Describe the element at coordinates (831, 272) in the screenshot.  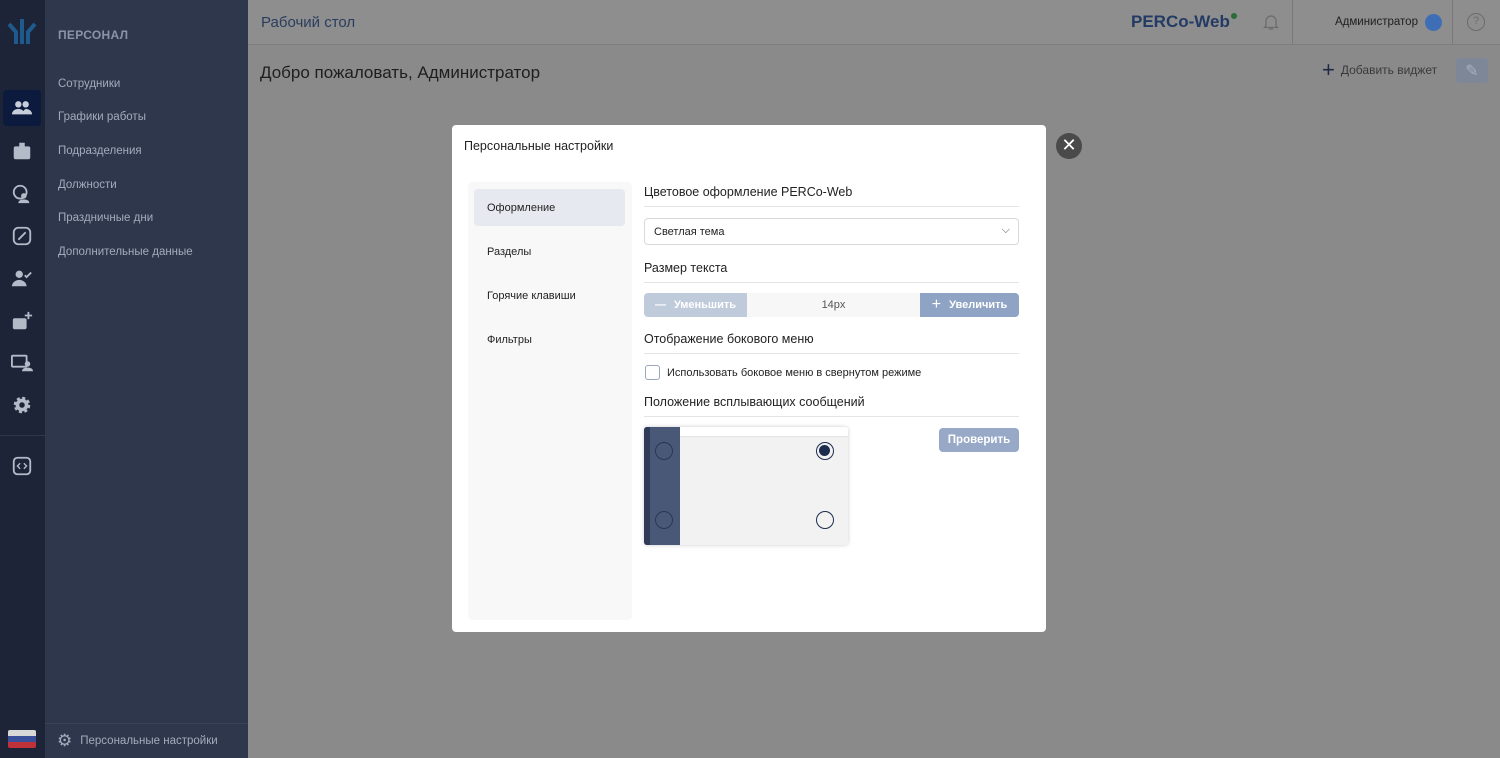
I see `text-size-section-title: Размер текста` at that location.